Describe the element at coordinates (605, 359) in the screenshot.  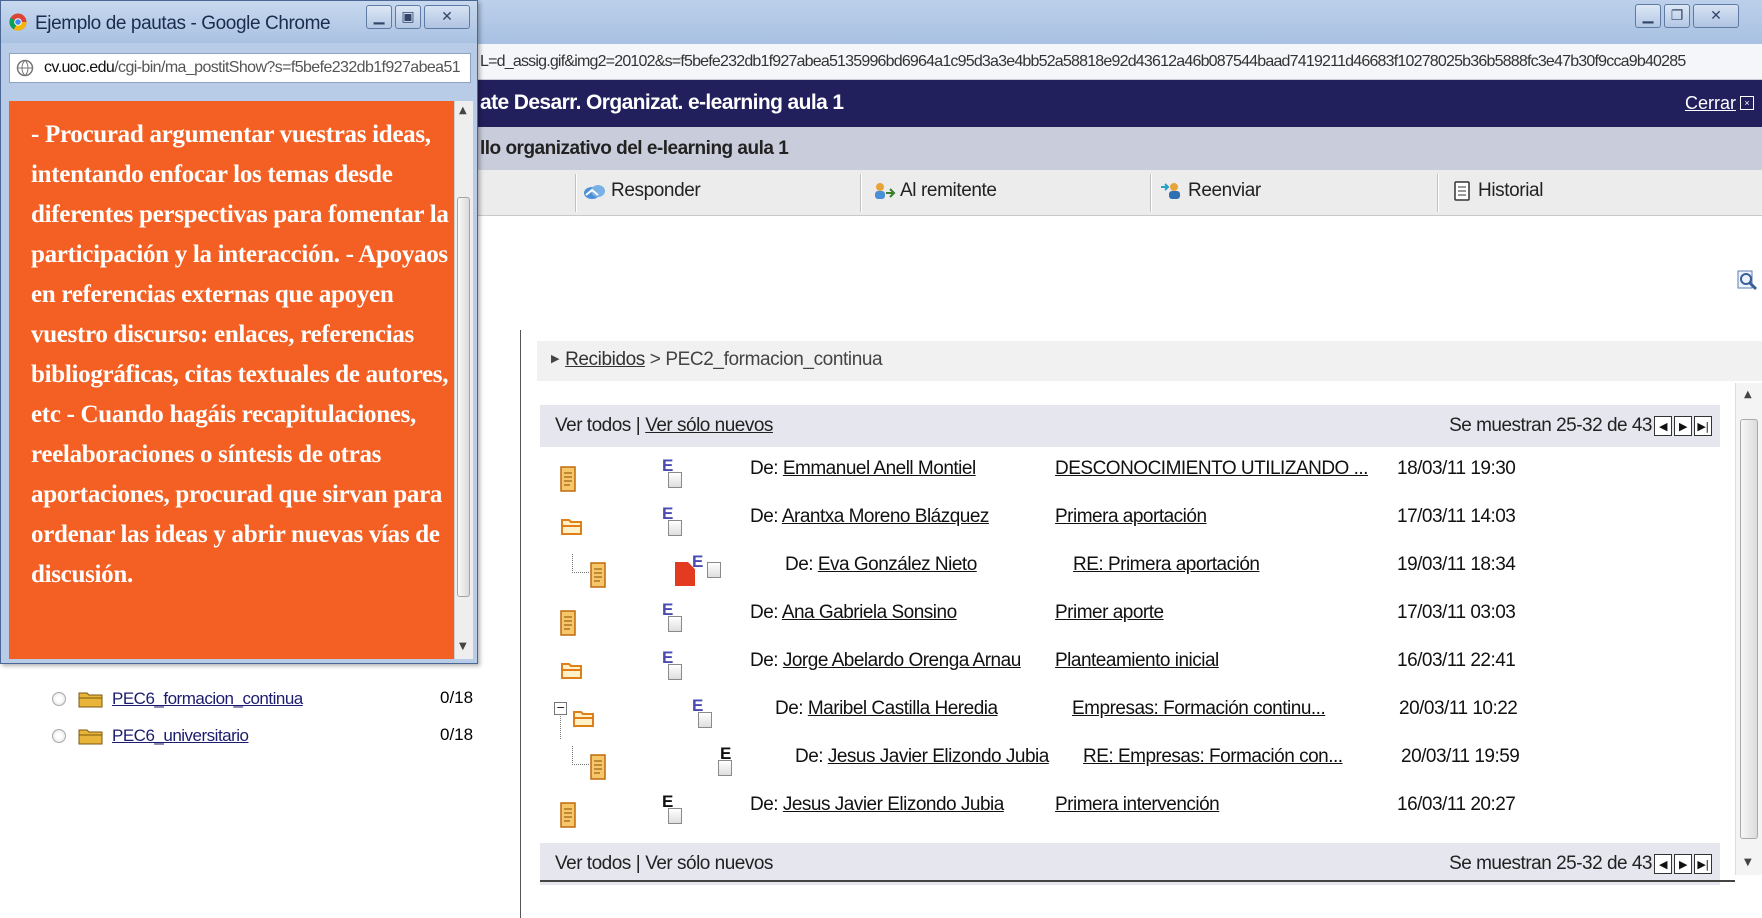
I see `breadcrumb-root-link: Recibidos` at that location.